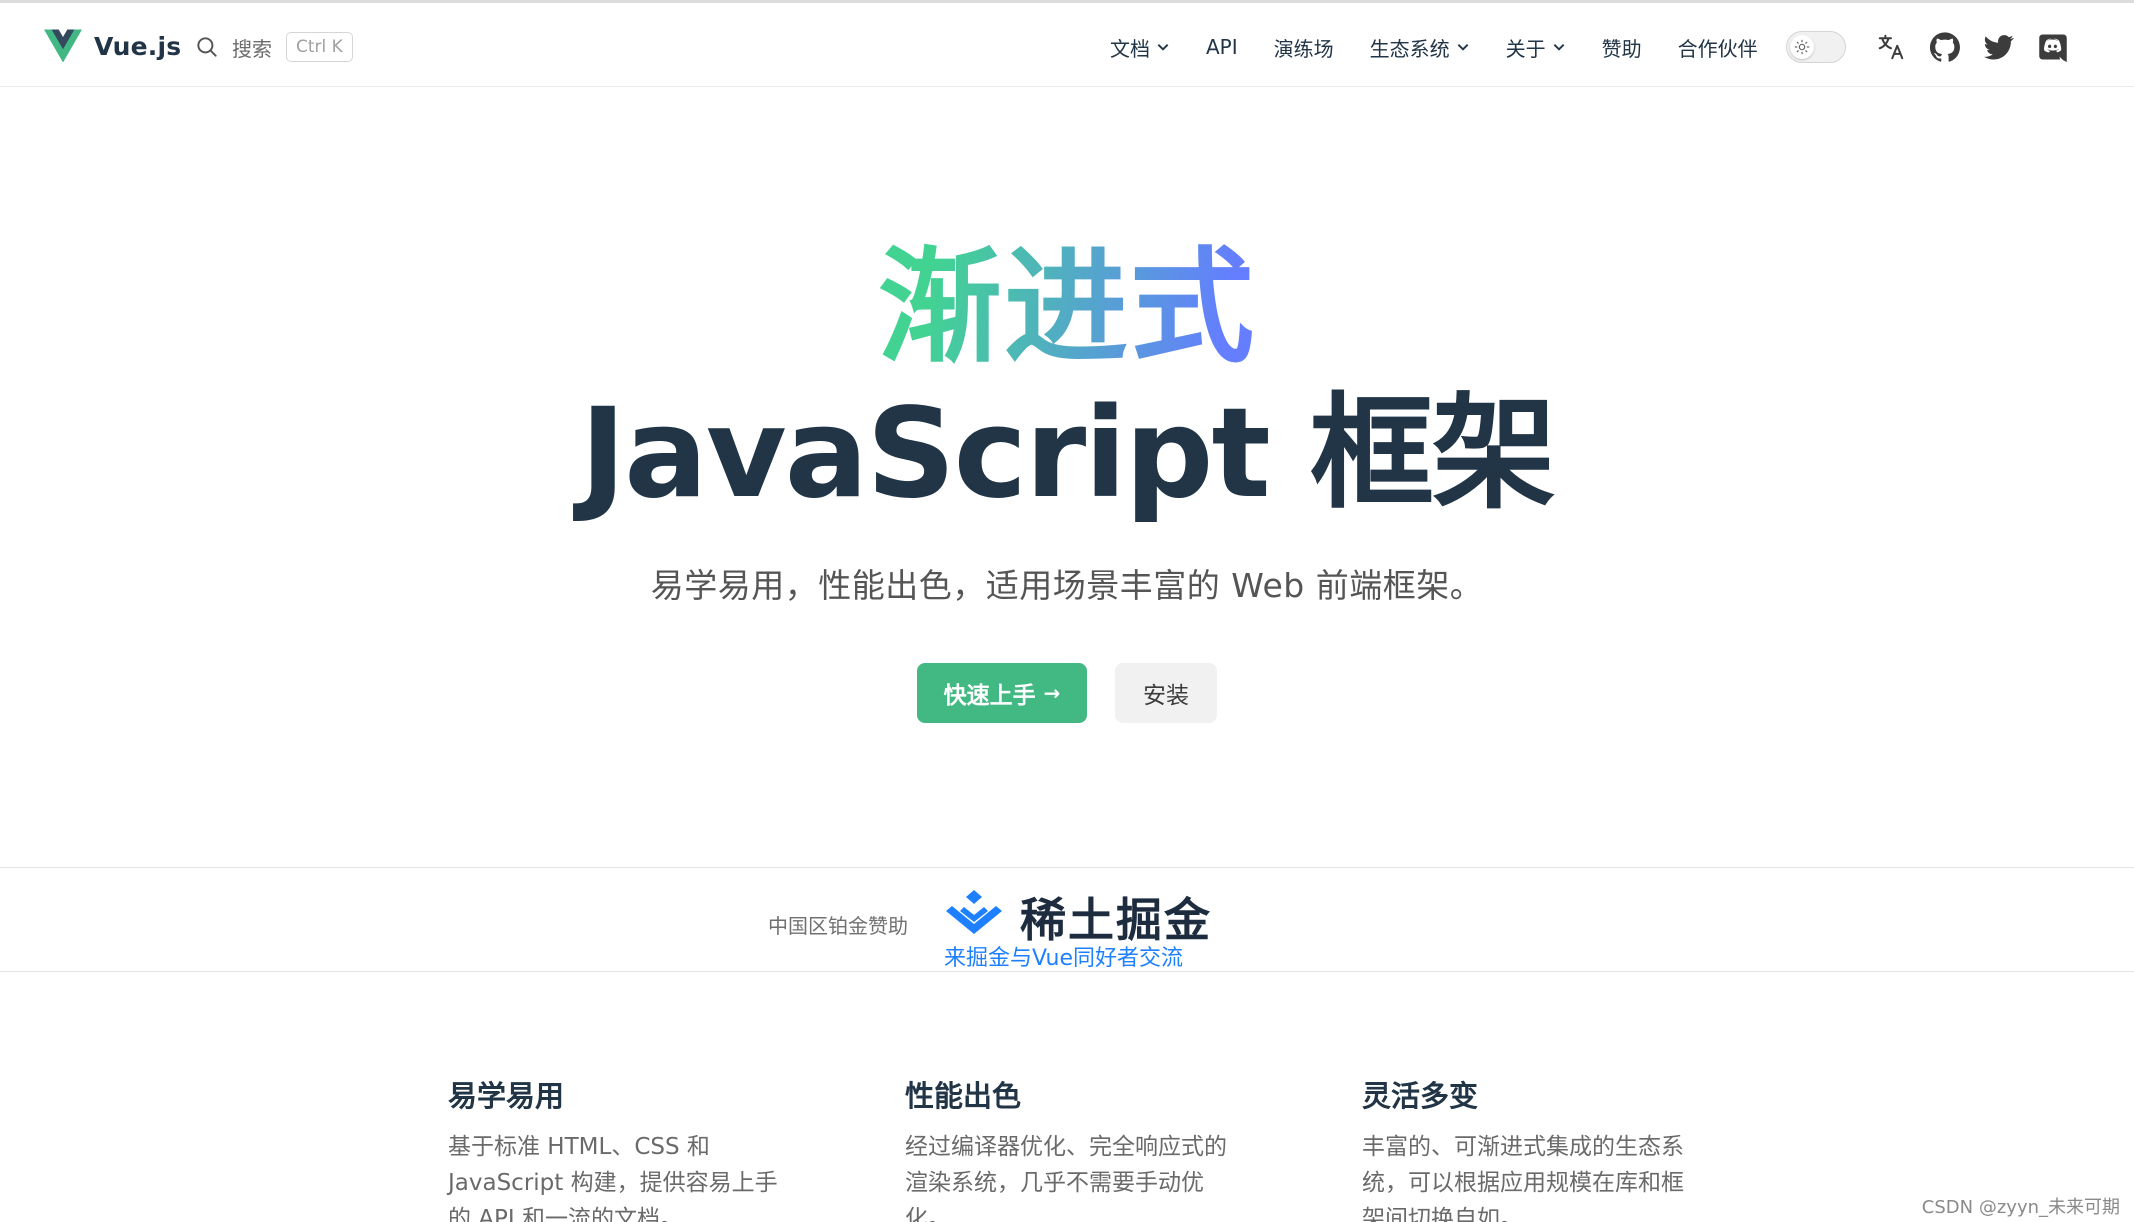 The height and width of the screenshot is (1222, 2134). Describe the element at coordinates (1068, 454) in the screenshot. I see `hero-title-main: JavaScript 框架` at that location.